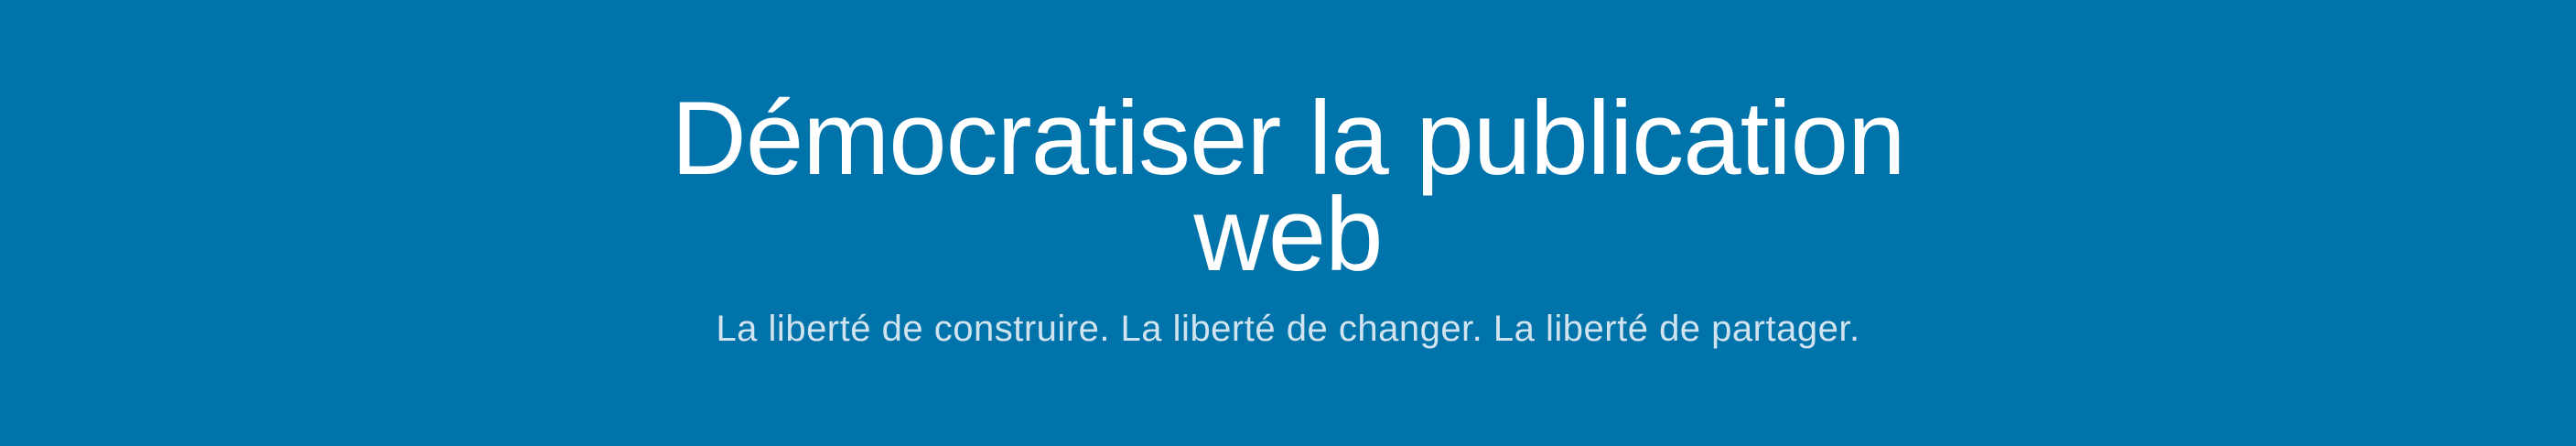 Image resolution: width=2576 pixels, height=446 pixels. What do you see at coordinates (1289, 139) in the screenshot?
I see `hero-title-line-1: Démocratiser la publication` at bounding box center [1289, 139].